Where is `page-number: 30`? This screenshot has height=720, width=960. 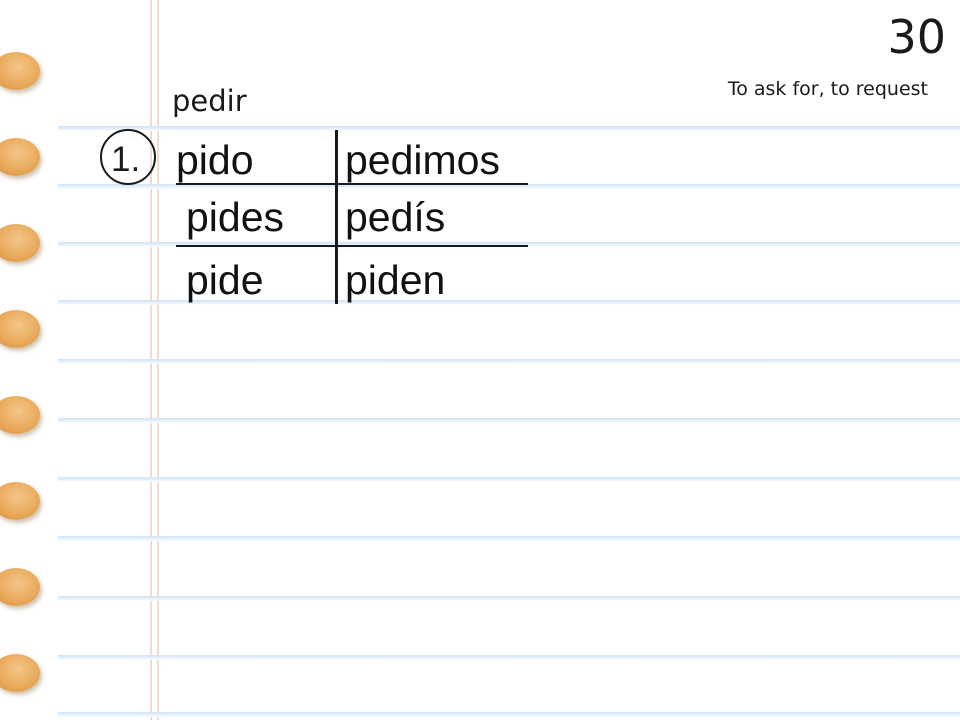
page-number: 30 is located at coordinates (916, 37).